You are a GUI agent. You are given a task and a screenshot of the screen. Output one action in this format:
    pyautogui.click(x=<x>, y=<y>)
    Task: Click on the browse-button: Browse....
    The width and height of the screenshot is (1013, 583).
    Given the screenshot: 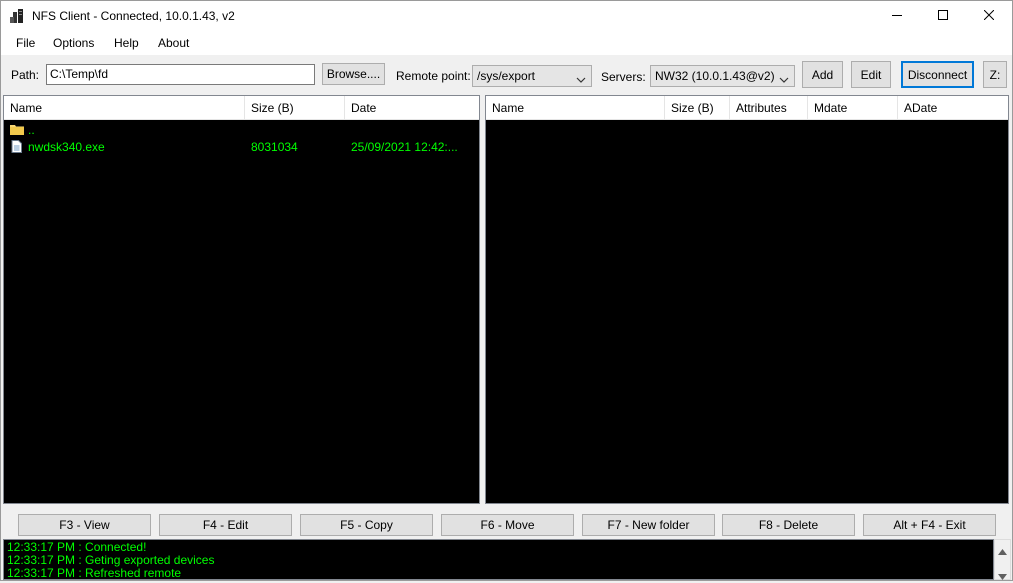 What is the action you would take?
    pyautogui.click(x=353, y=74)
    